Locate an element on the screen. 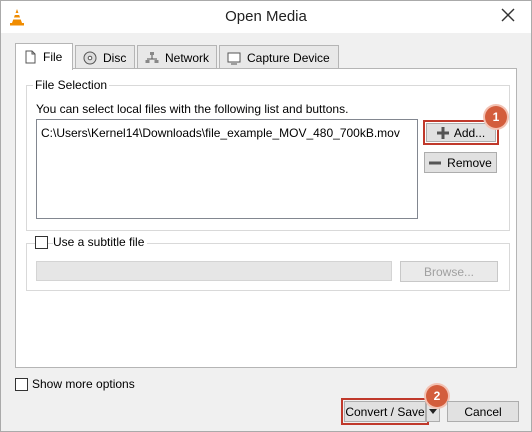 The height and width of the screenshot is (432, 532). tab-disc: Disc is located at coordinates (105, 57).